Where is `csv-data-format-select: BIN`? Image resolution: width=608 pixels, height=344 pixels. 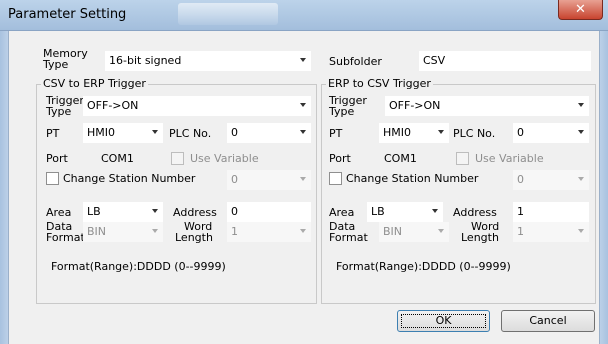 csv-data-format-select: BIN is located at coordinates (123, 232).